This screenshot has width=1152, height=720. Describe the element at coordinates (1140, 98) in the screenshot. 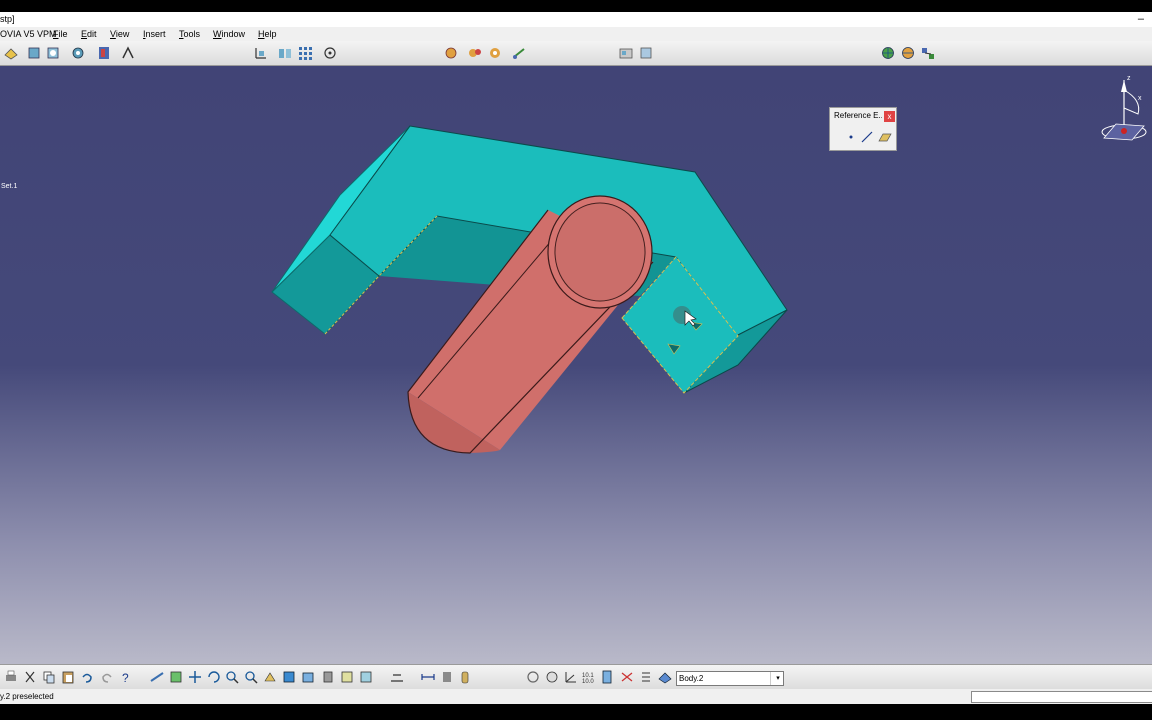

I see `svg-text: x` at that location.